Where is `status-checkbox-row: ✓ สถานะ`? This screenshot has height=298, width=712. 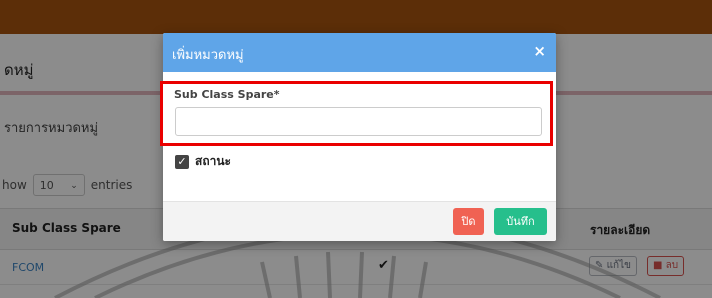 status-checkbox-row: ✓ สถานะ is located at coordinates (203, 161).